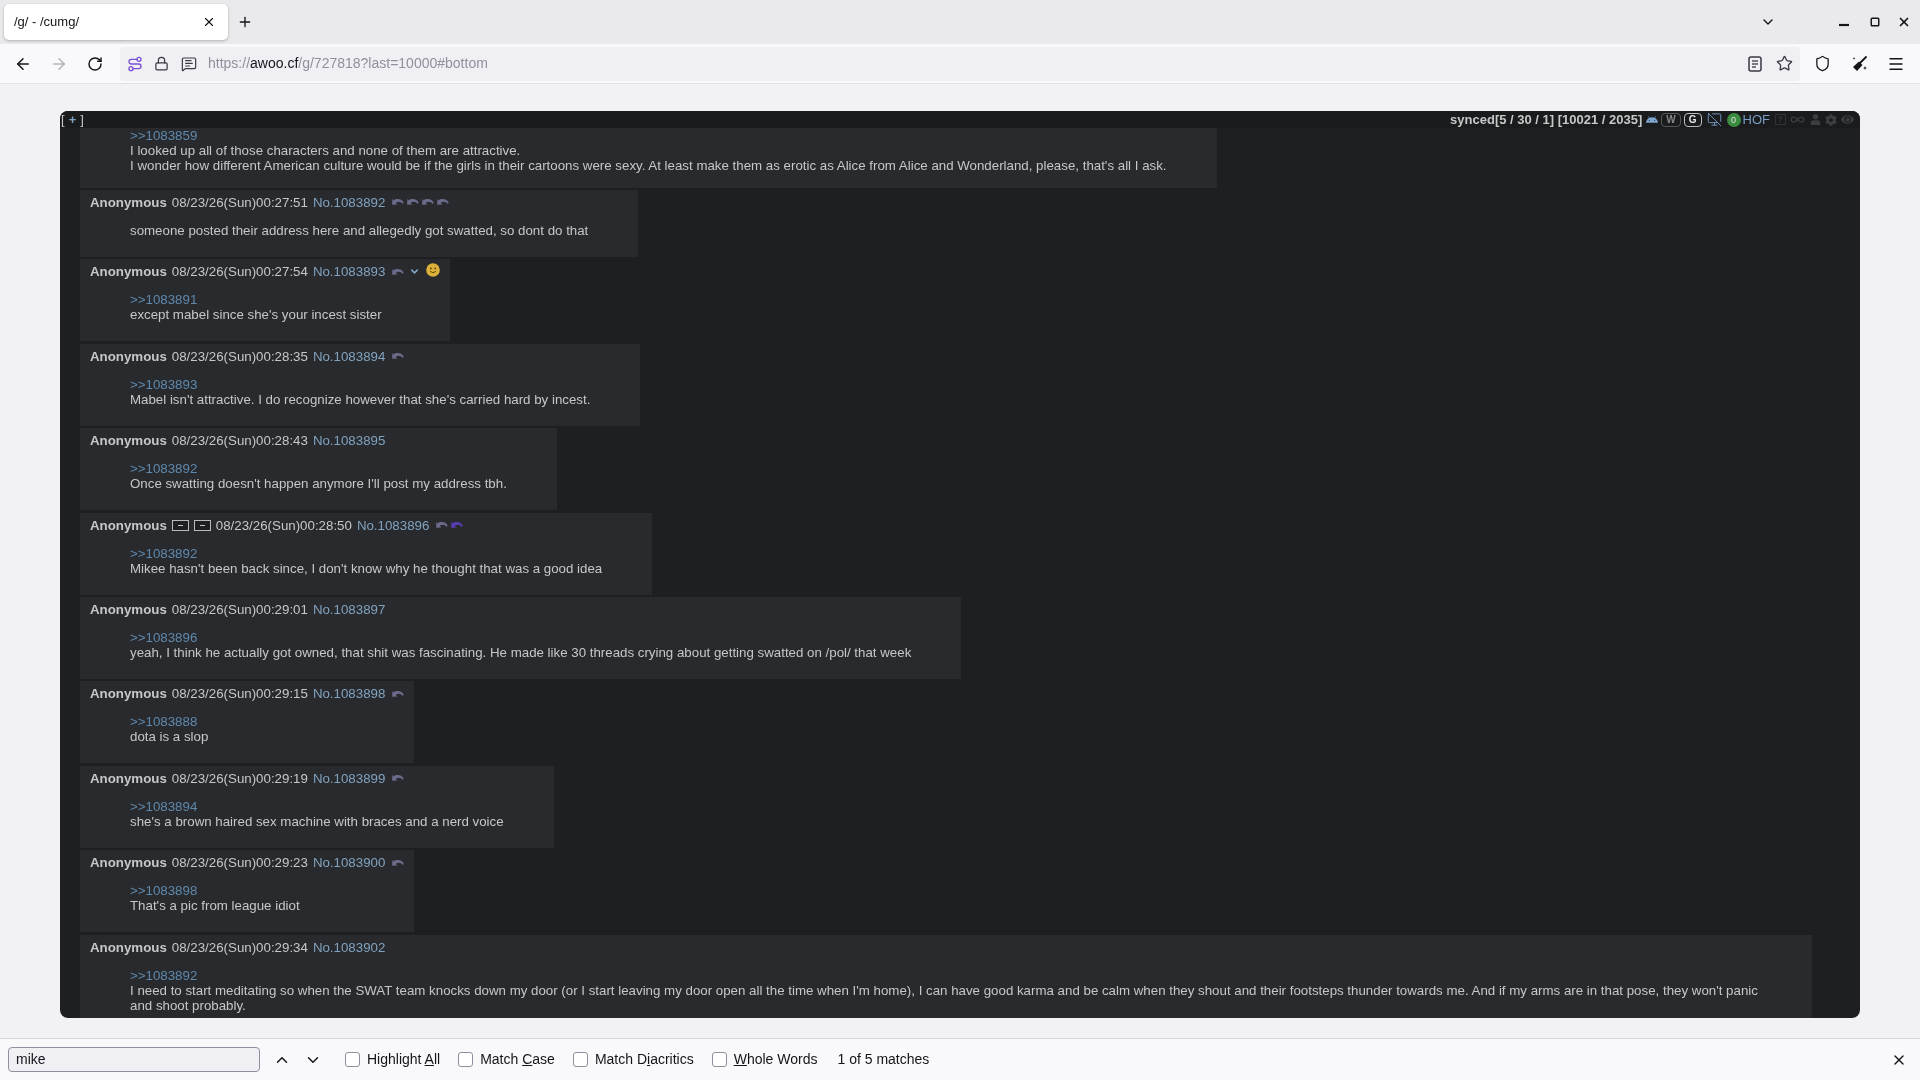 The height and width of the screenshot is (1080, 1920). What do you see at coordinates (1671, 119) in the screenshot?
I see `toggle-button: W` at bounding box center [1671, 119].